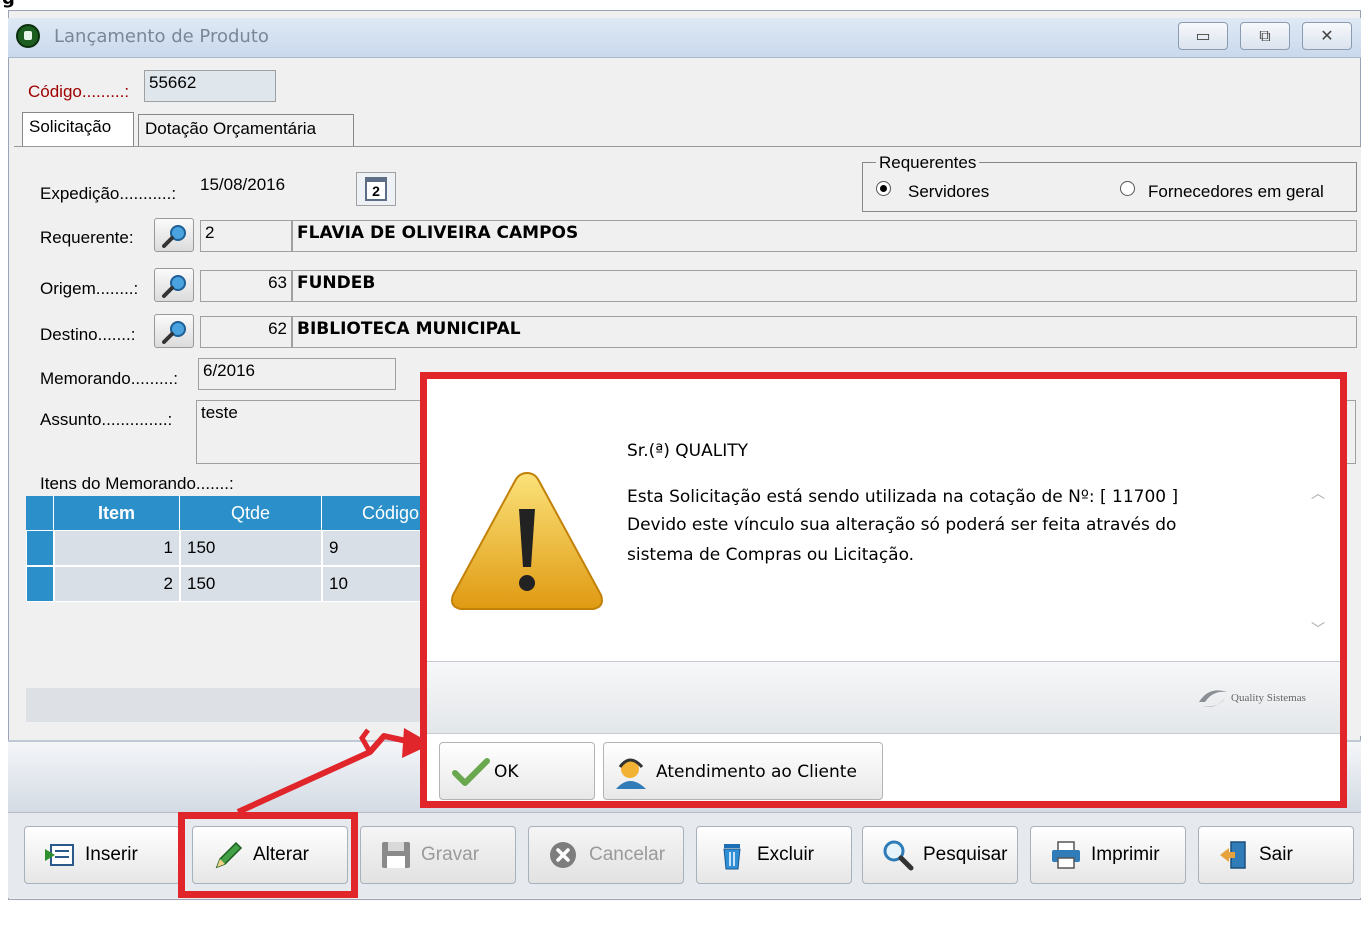 The image size is (1363, 935). Describe the element at coordinates (506, 772) in the screenshot. I see `ok-label: OK` at that location.